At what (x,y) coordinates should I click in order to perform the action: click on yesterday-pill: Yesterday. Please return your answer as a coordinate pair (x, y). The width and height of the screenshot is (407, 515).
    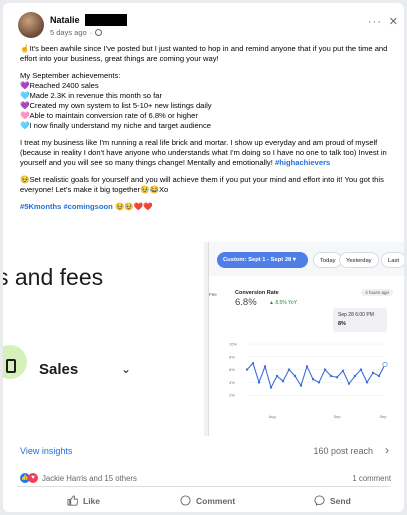
    Looking at the image, I should click on (359, 260).